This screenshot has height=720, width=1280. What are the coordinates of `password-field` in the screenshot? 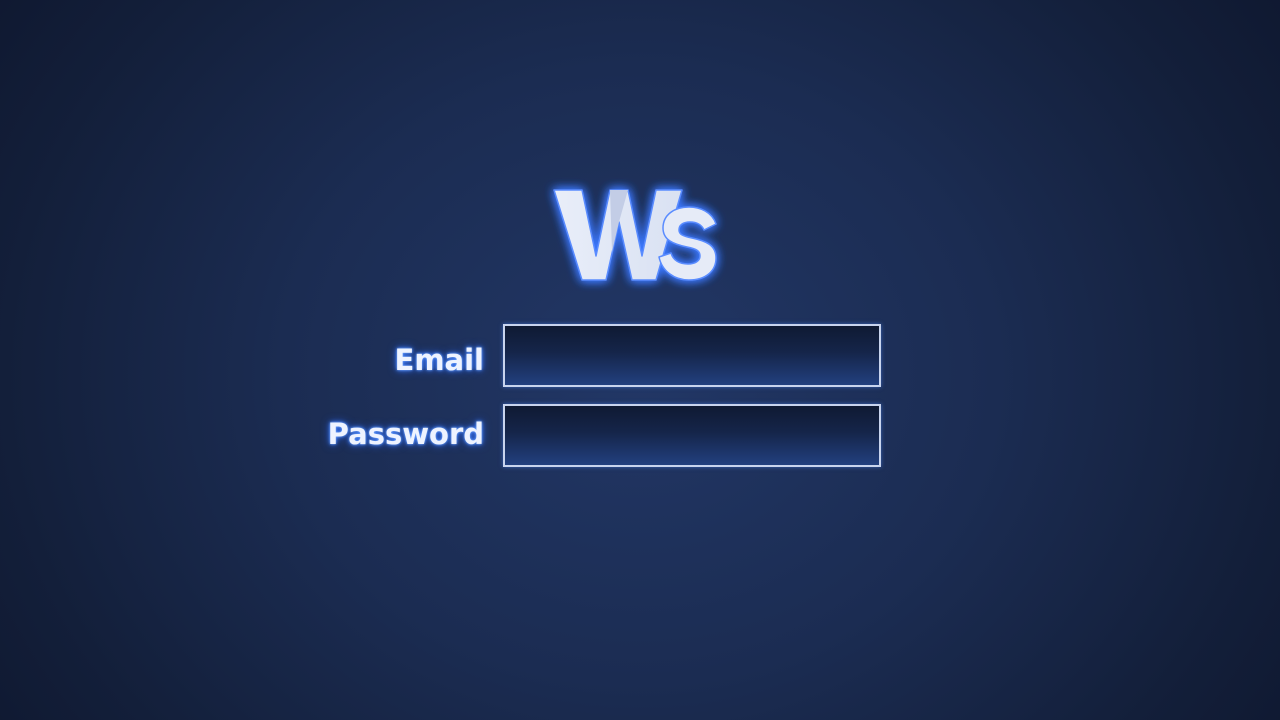 It's located at (692, 435).